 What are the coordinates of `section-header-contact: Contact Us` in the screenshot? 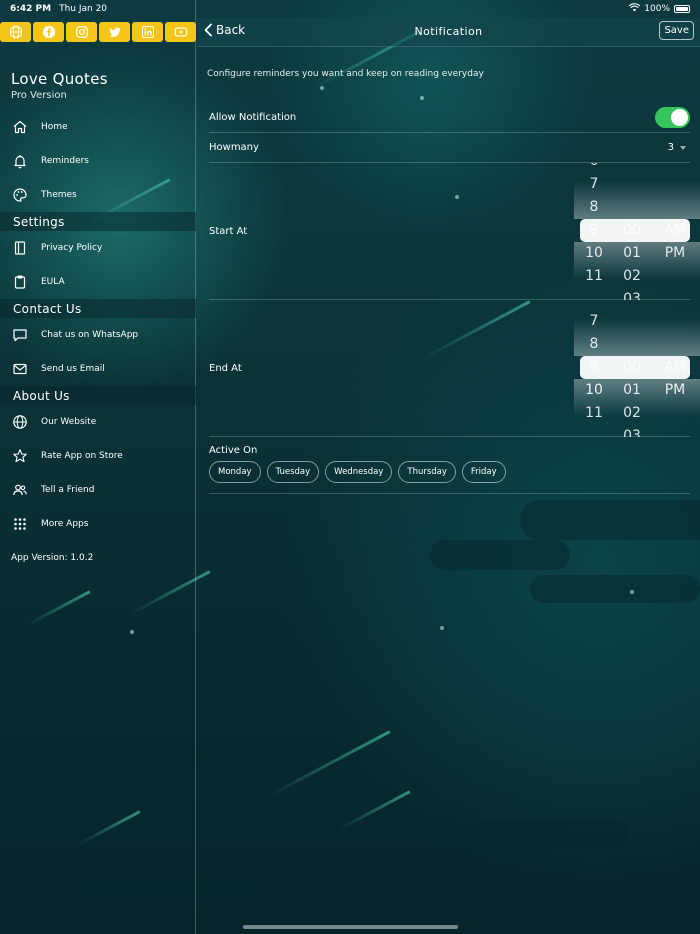 It's located at (98, 308).